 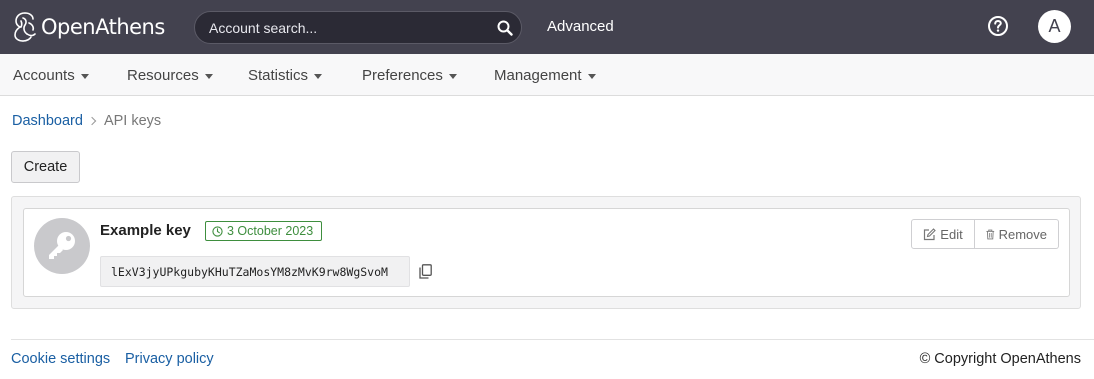 I want to click on clock-icon, so click(x=217, y=231).